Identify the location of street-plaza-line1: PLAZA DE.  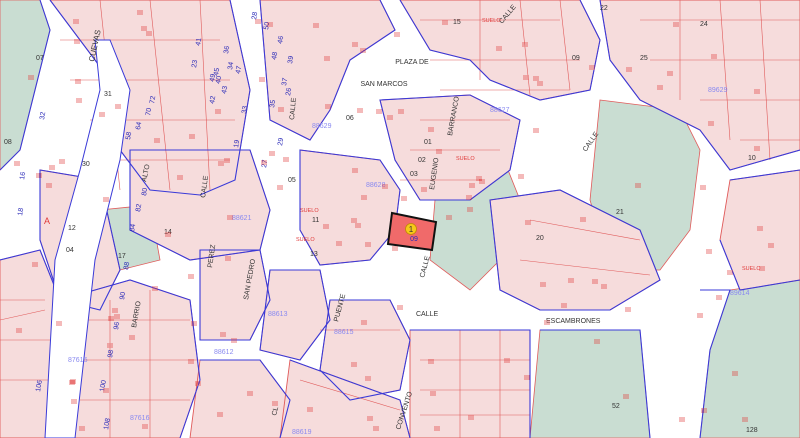
(412, 62).